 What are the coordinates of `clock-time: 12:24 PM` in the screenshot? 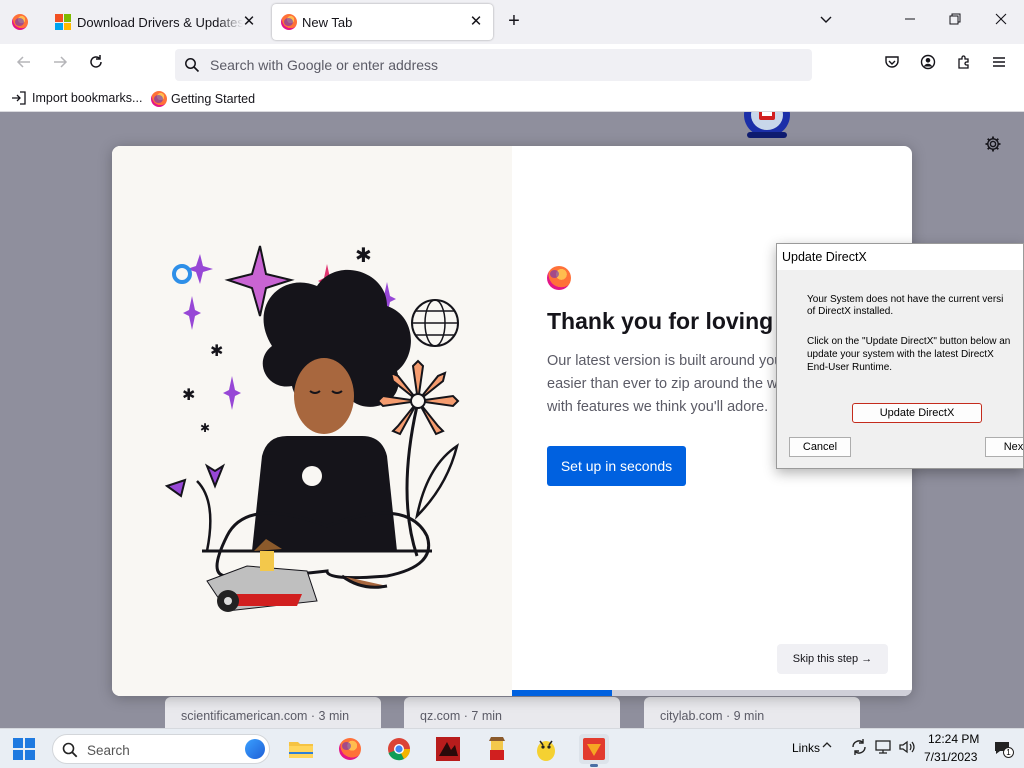 It's located at (953, 739).